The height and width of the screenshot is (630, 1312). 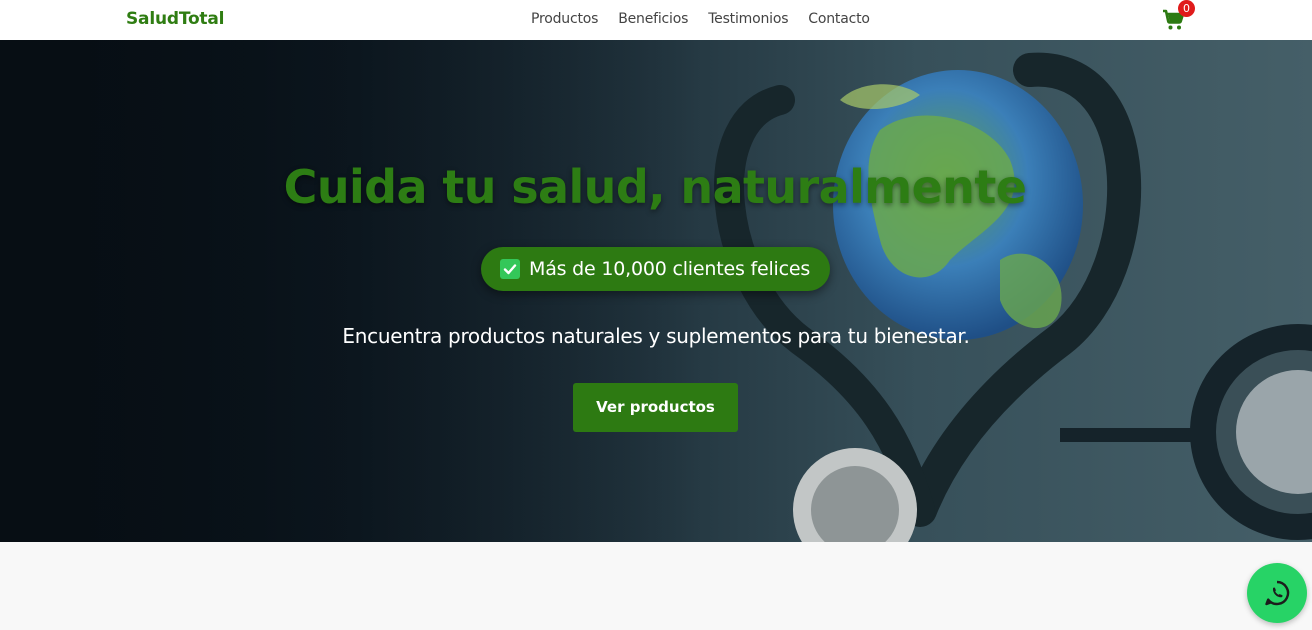 I want to click on brand-logo: SaludTotal, so click(x=175, y=19).